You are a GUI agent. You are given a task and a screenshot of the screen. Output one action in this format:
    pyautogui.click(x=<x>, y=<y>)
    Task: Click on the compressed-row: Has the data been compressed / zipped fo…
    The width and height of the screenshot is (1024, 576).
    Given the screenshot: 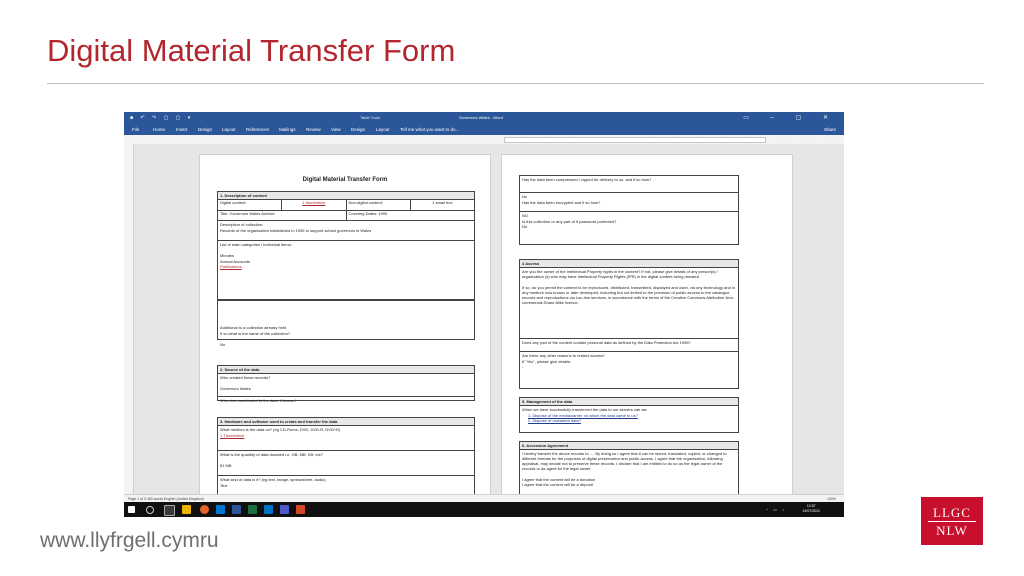 What is the action you would take?
    pyautogui.click(x=629, y=184)
    